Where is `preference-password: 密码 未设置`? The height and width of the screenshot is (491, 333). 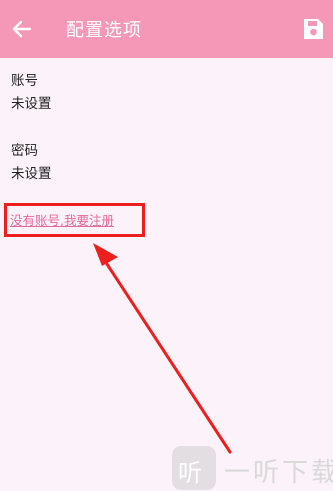 preference-password: 密码 未设置 is located at coordinates (31, 162).